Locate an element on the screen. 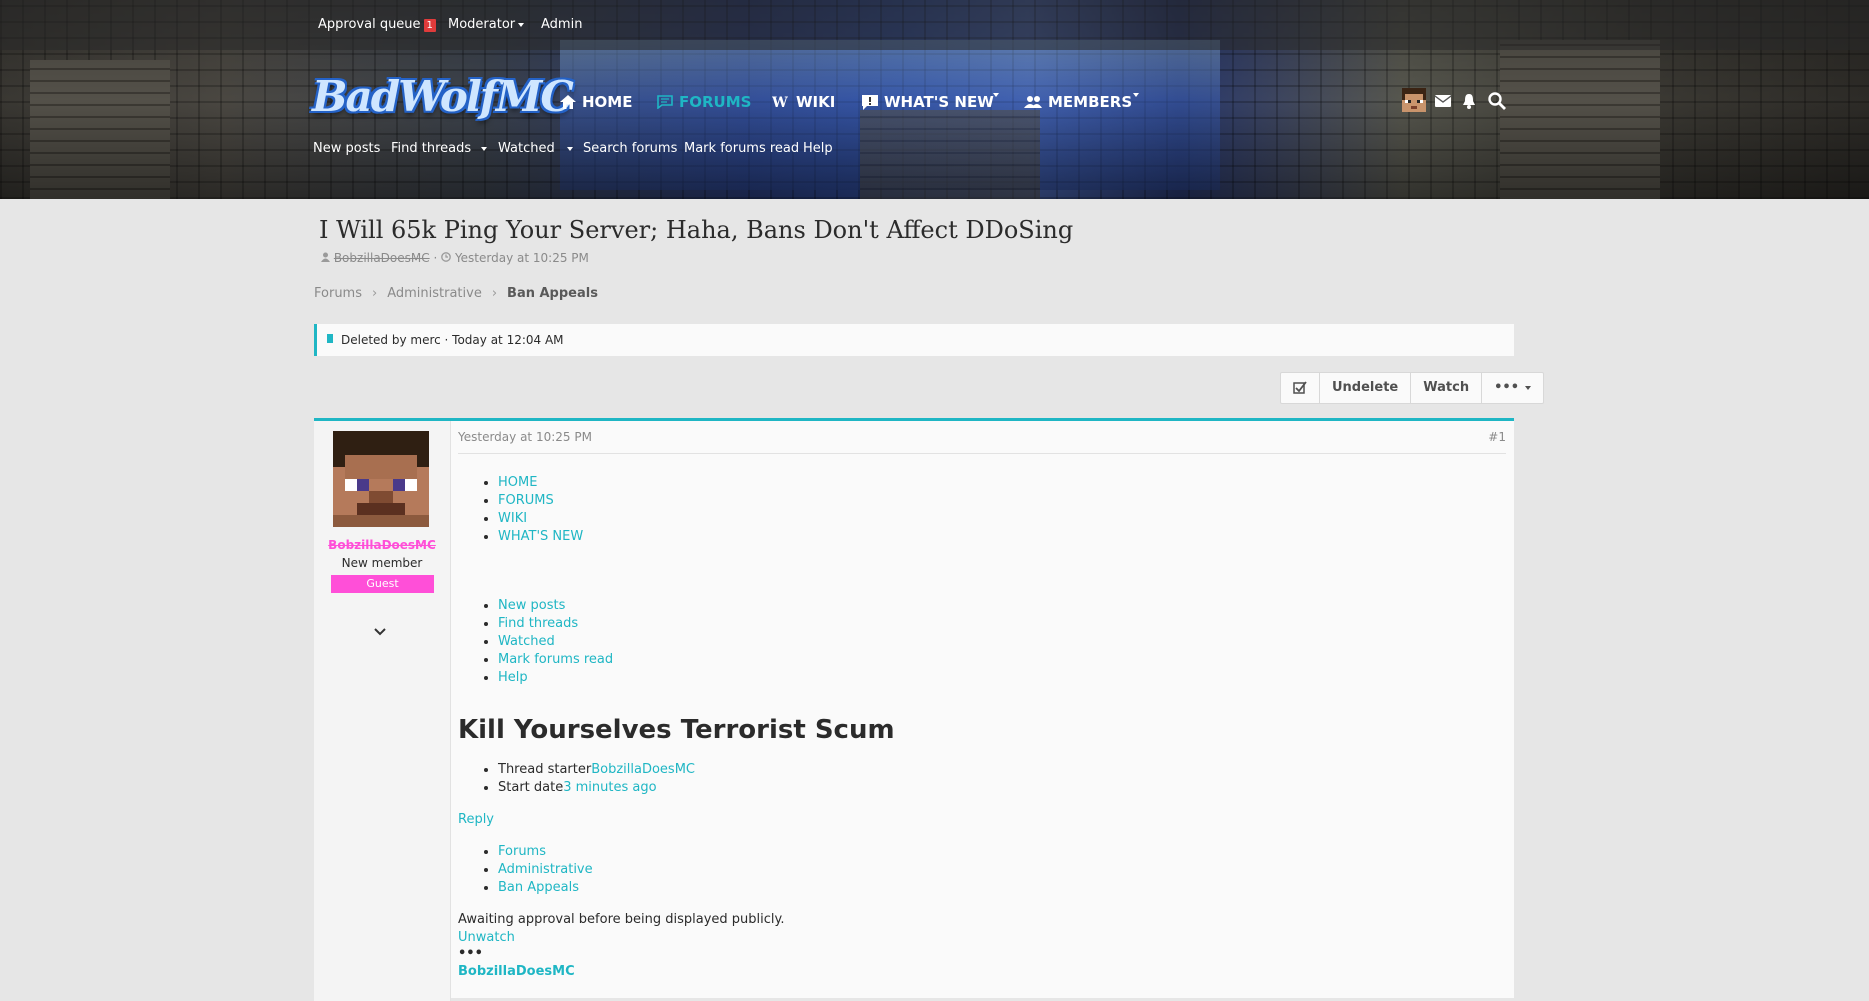 Image resolution: width=1869 pixels, height=1001 pixels. approval-count-badge: 1 is located at coordinates (429, 25).